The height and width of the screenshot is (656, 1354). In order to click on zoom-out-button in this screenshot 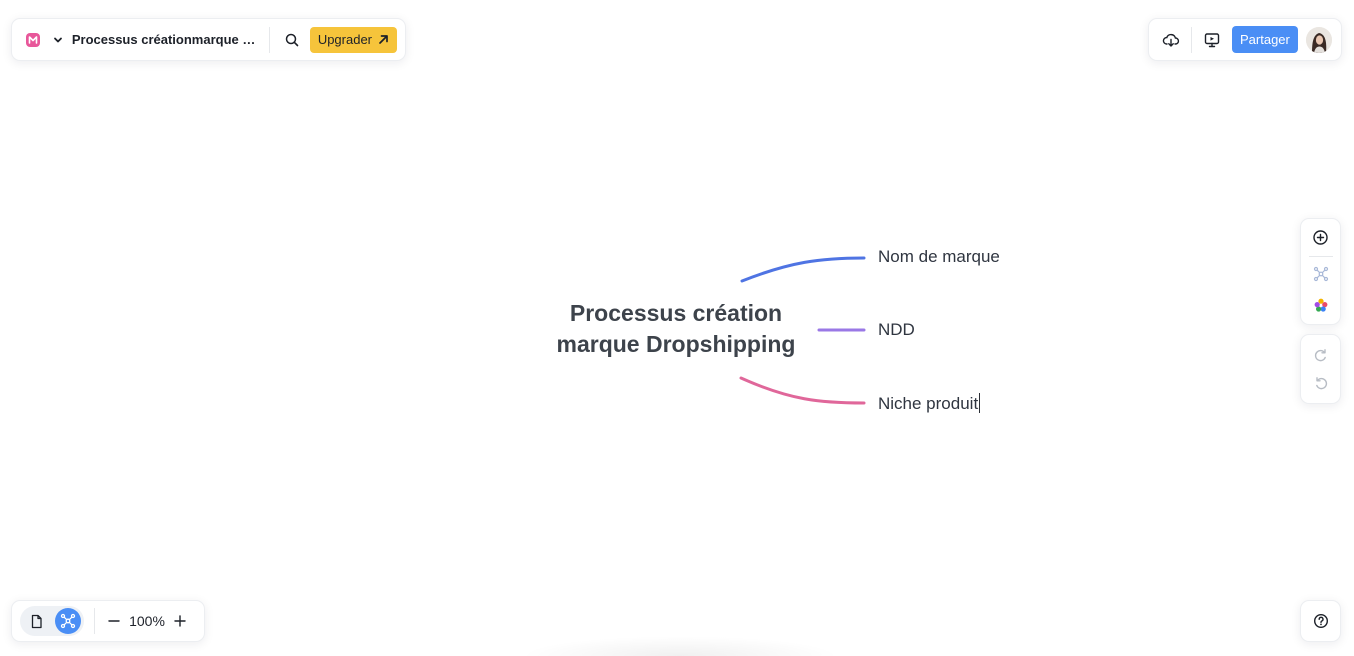, I will do `click(114, 621)`.